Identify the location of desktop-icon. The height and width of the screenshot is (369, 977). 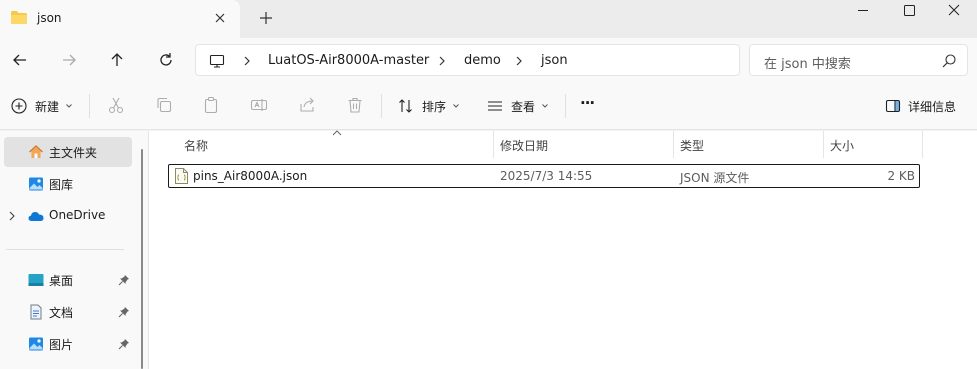
(36, 280).